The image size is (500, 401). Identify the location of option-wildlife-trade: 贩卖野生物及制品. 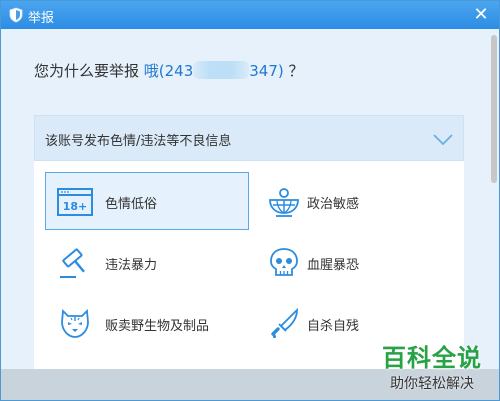
(147, 323).